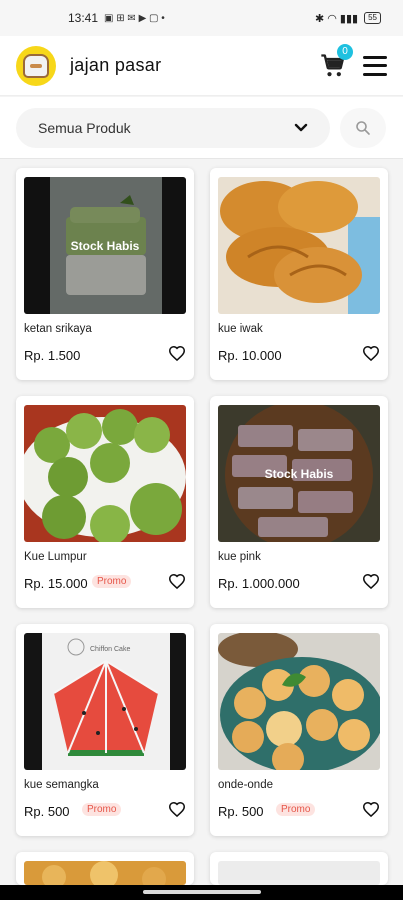 Image resolution: width=403 pixels, height=900 pixels. What do you see at coordinates (250, 355) in the screenshot?
I see `product-price: Rp. 10.000` at bounding box center [250, 355].